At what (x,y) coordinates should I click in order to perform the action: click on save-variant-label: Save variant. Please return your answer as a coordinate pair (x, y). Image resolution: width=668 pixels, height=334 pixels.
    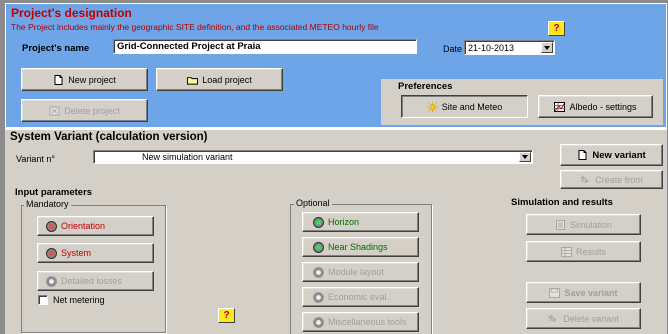
    Looking at the image, I should click on (591, 292).